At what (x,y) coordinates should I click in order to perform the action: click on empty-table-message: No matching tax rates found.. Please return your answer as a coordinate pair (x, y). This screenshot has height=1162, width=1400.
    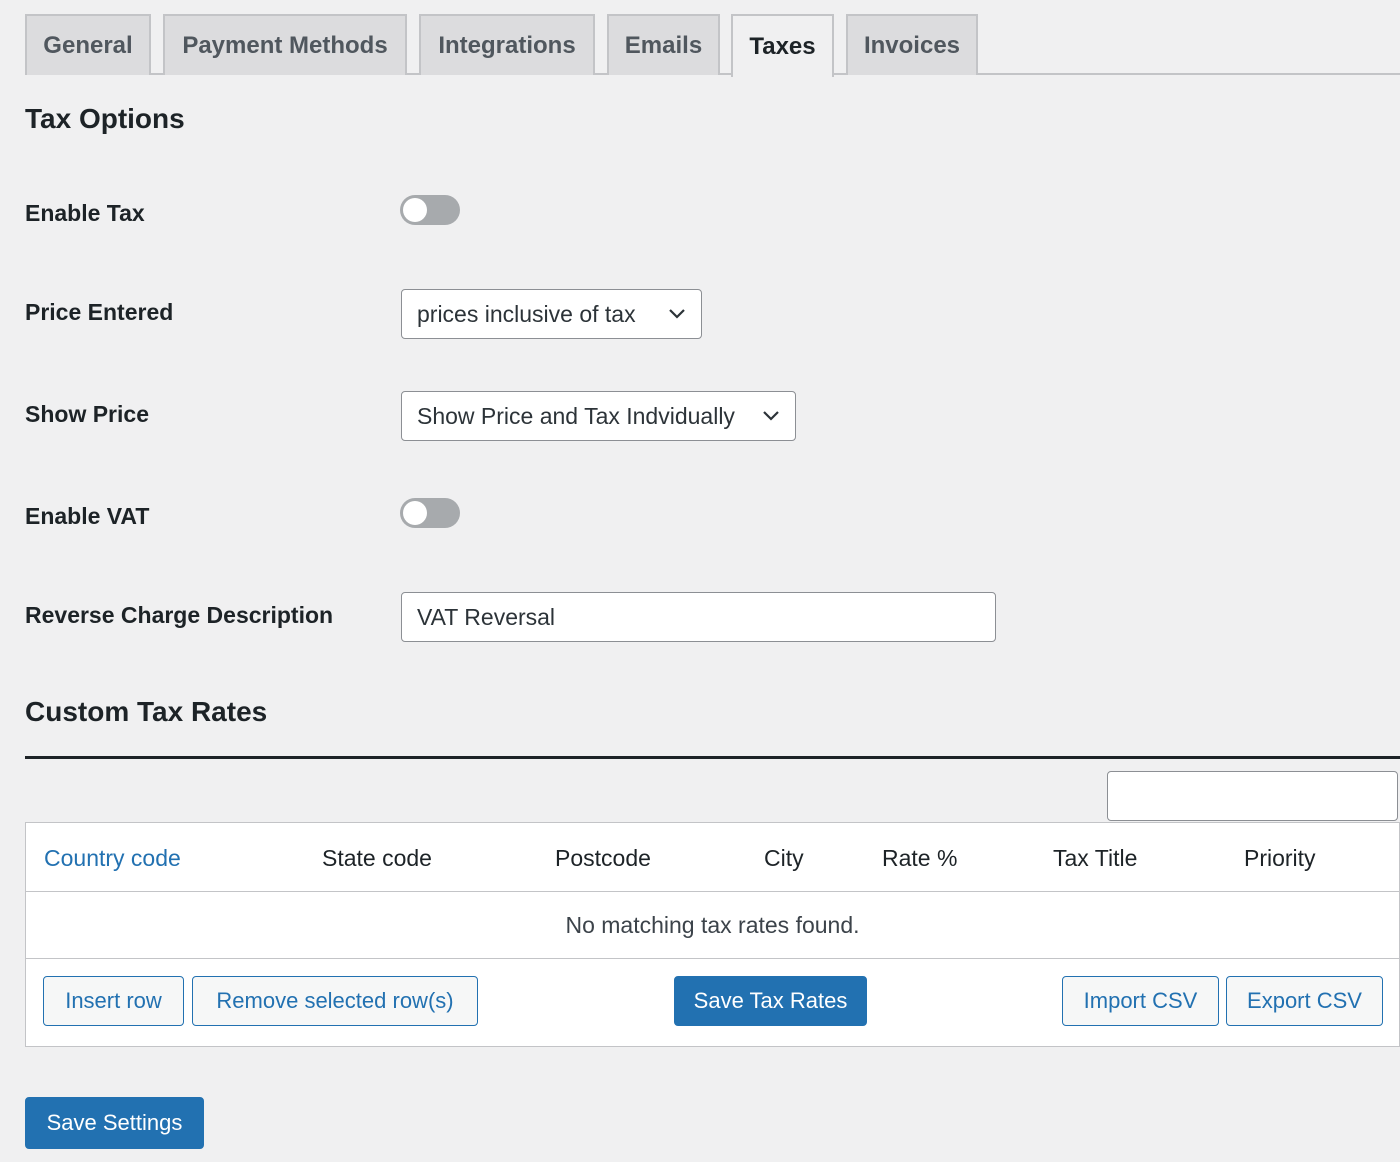
    Looking at the image, I should click on (712, 925).